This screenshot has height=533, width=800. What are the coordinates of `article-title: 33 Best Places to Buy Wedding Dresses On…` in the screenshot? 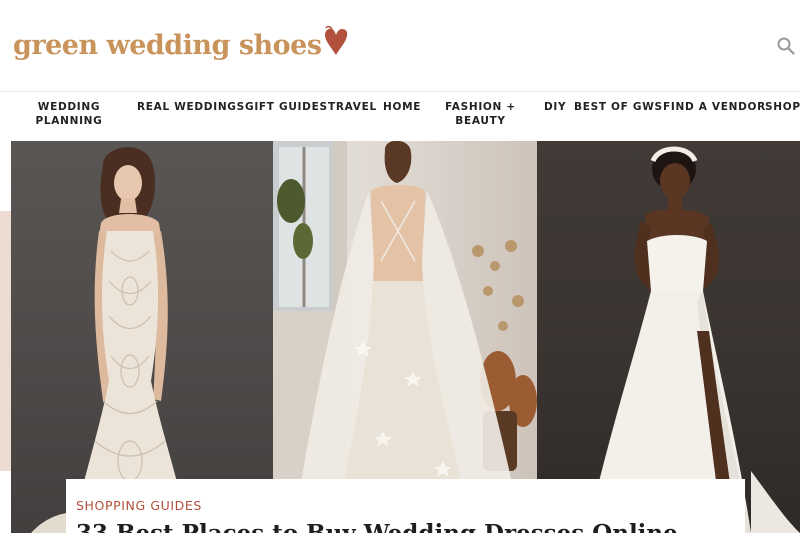 It's located at (405, 526).